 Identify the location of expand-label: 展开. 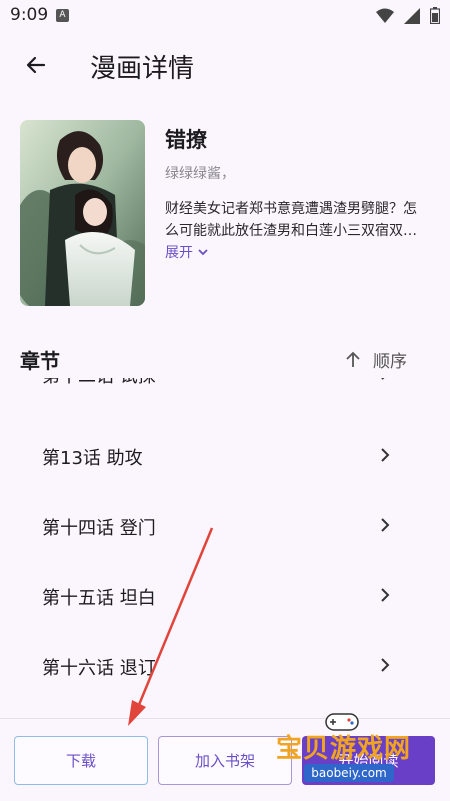
(179, 253).